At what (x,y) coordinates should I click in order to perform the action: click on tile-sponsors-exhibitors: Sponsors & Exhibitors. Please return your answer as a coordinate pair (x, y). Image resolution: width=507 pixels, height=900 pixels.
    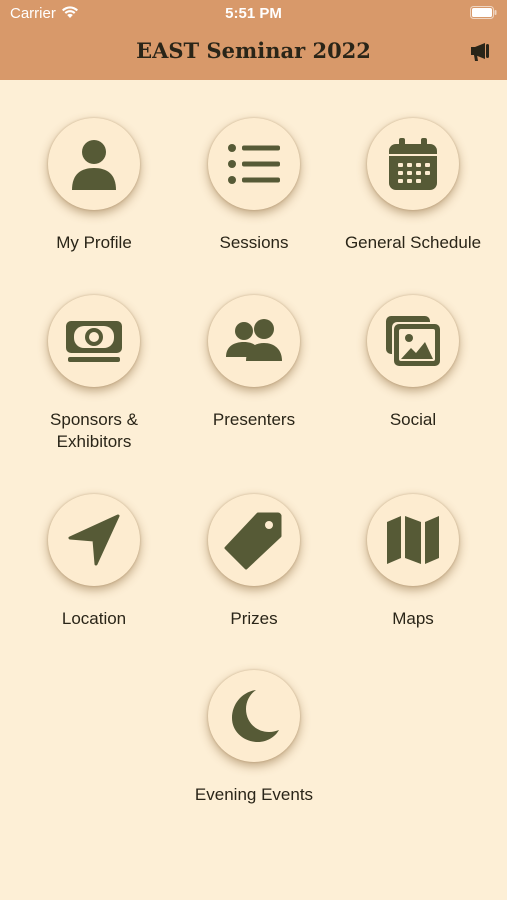
    Looking at the image, I should click on (94, 374).